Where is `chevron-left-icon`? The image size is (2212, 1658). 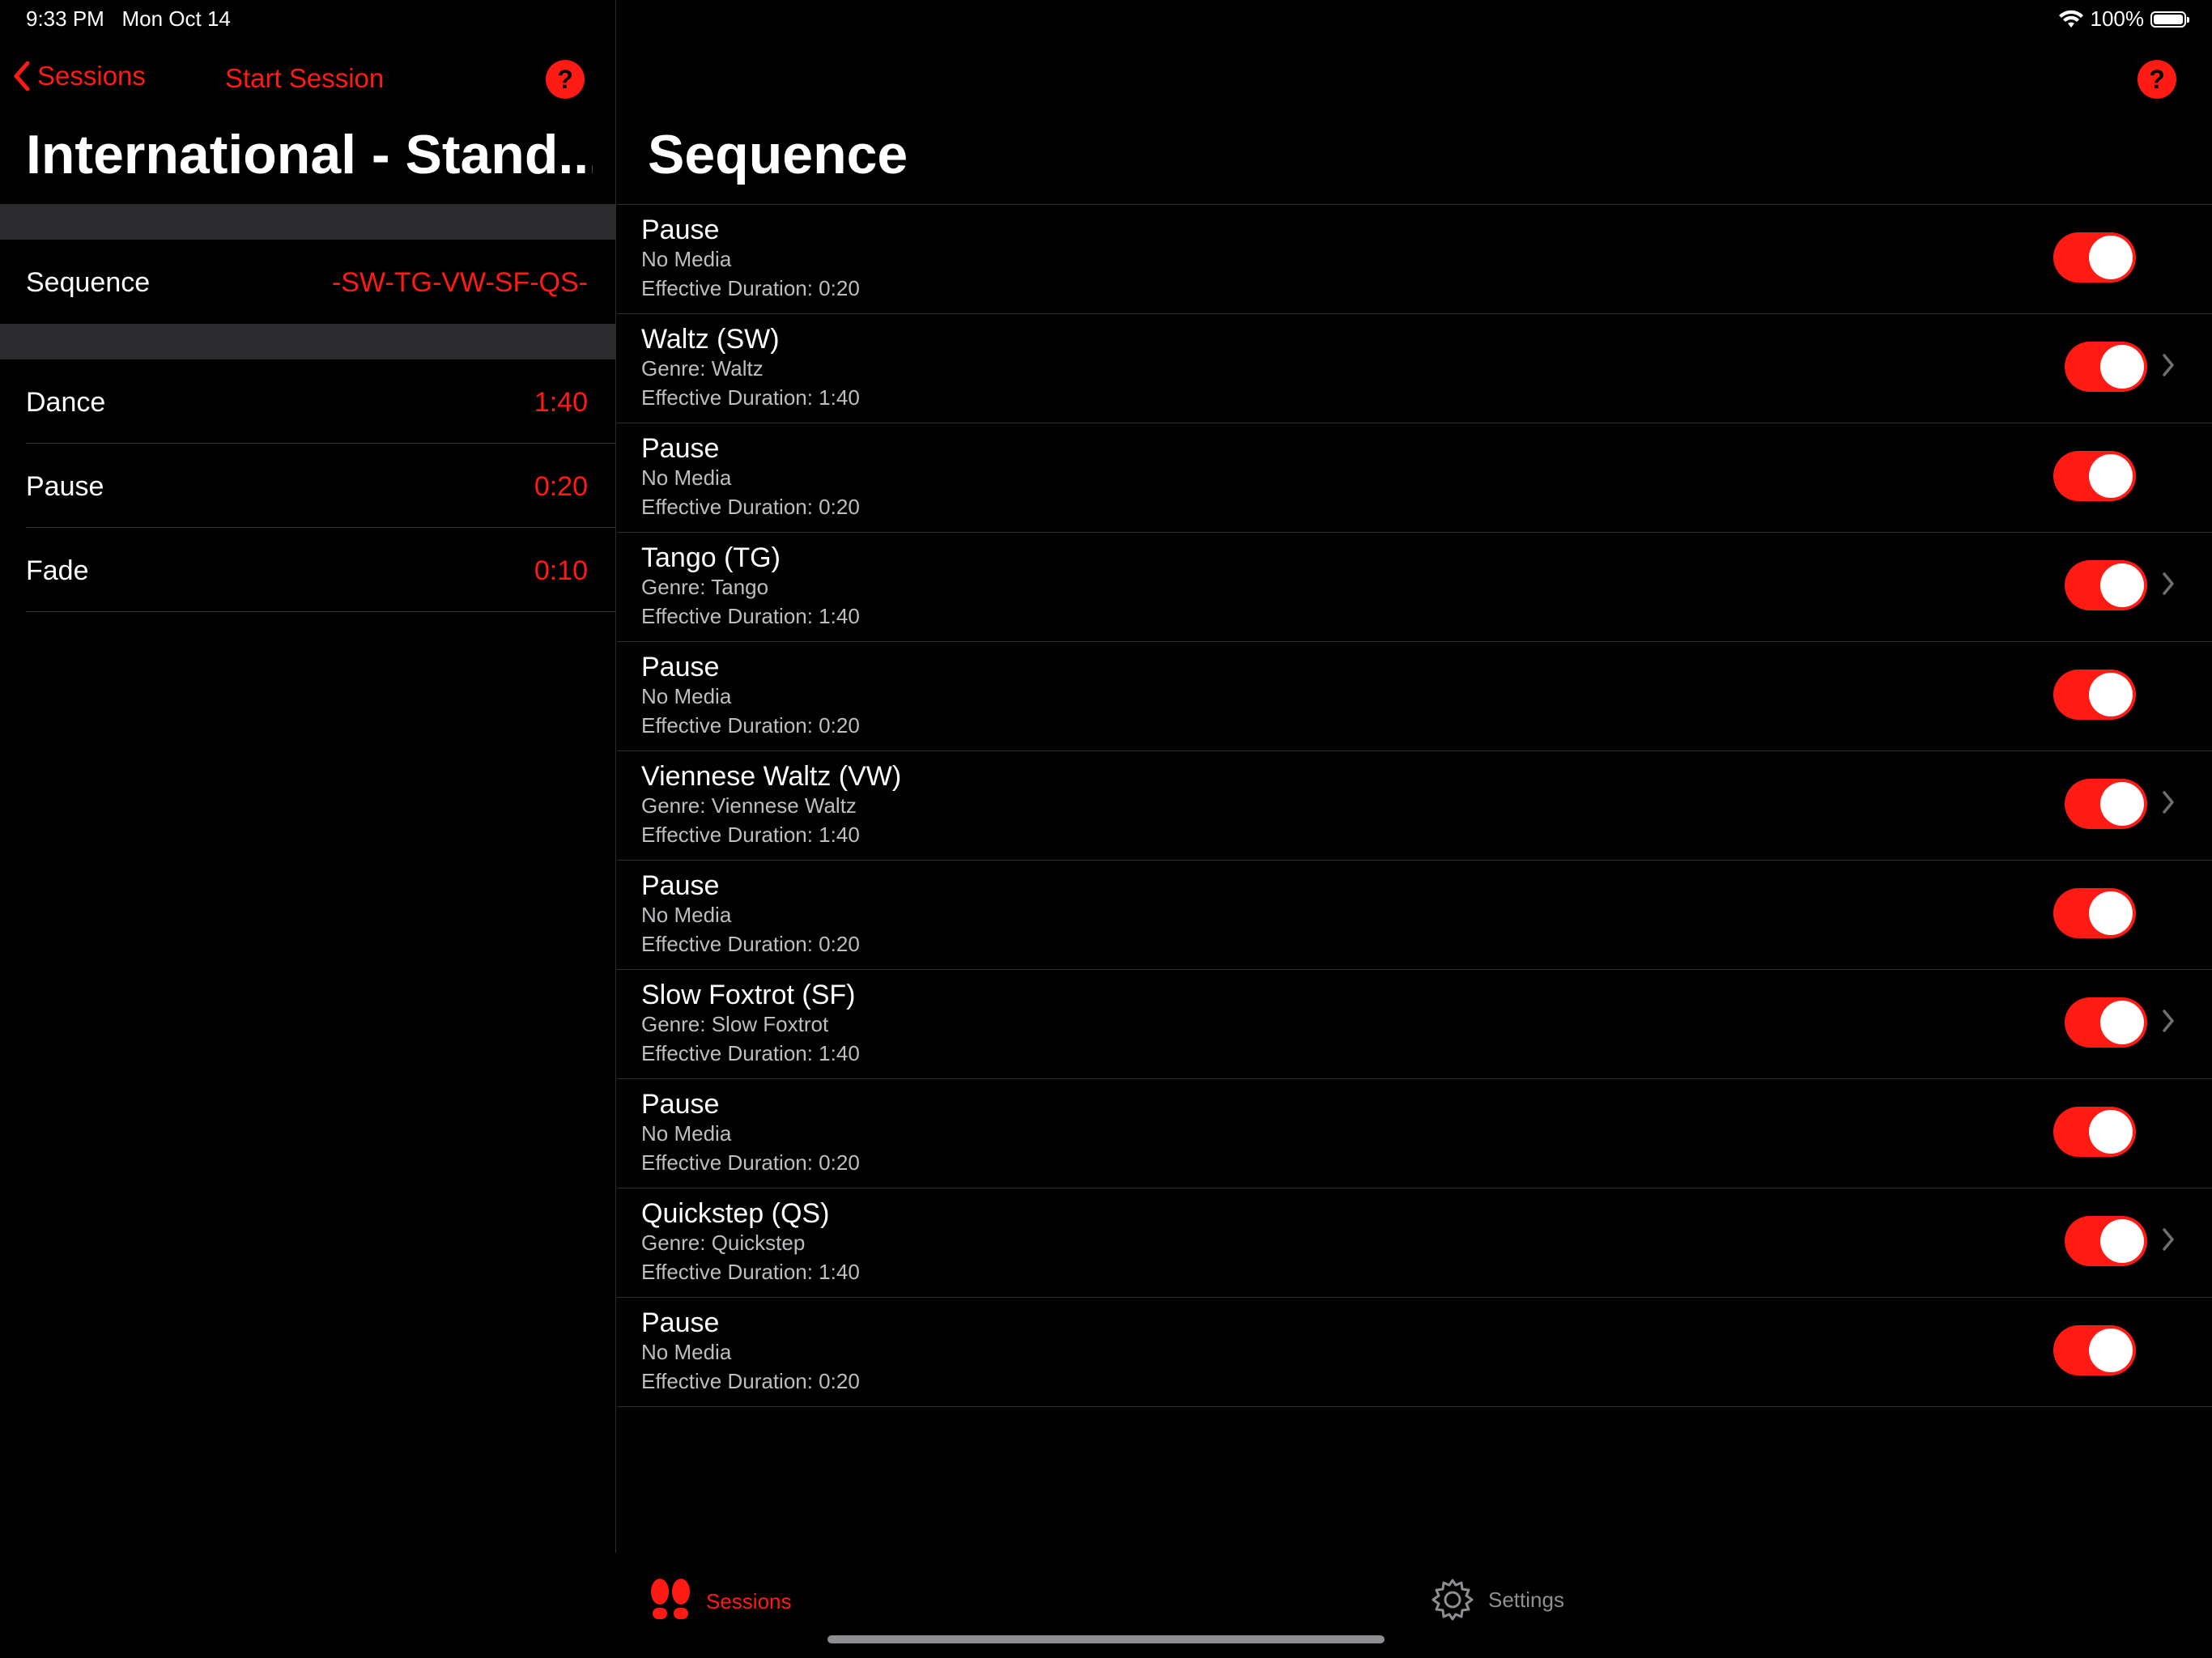
chevron-left-icon is located at coordinates (22, 76).